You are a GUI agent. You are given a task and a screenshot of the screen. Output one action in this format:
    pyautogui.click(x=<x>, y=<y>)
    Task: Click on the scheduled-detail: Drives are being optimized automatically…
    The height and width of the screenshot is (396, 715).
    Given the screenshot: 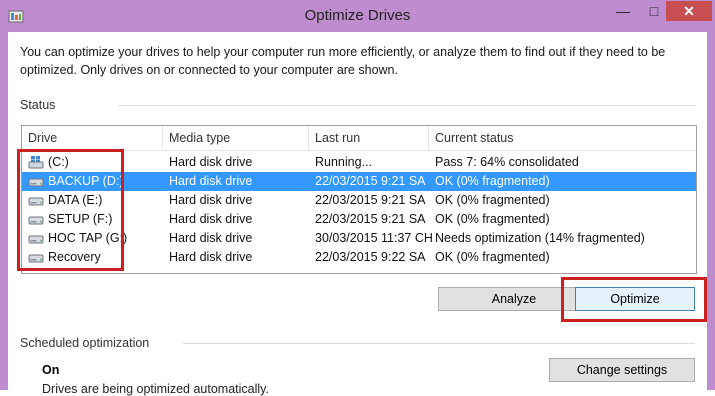 What is the action you would take?
    pyautogui.click(x=155, y=389)
    